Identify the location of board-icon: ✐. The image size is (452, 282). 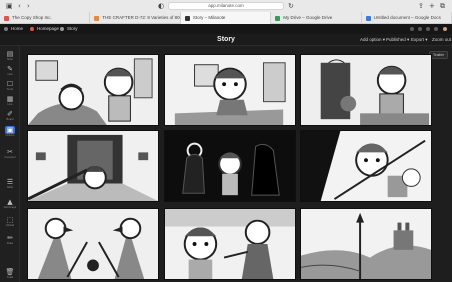
(10, 114).